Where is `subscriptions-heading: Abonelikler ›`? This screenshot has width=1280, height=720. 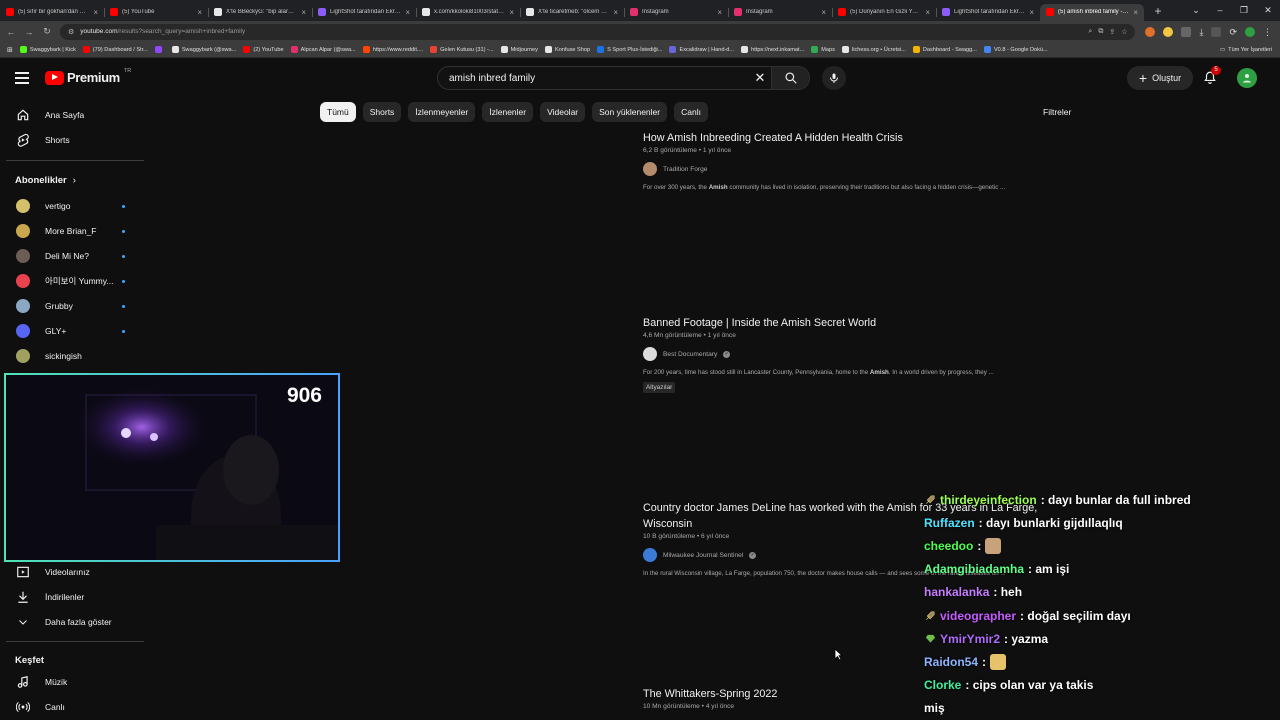 subscriptions-heading: Abonelikler › is located at coordinates (45, 180).